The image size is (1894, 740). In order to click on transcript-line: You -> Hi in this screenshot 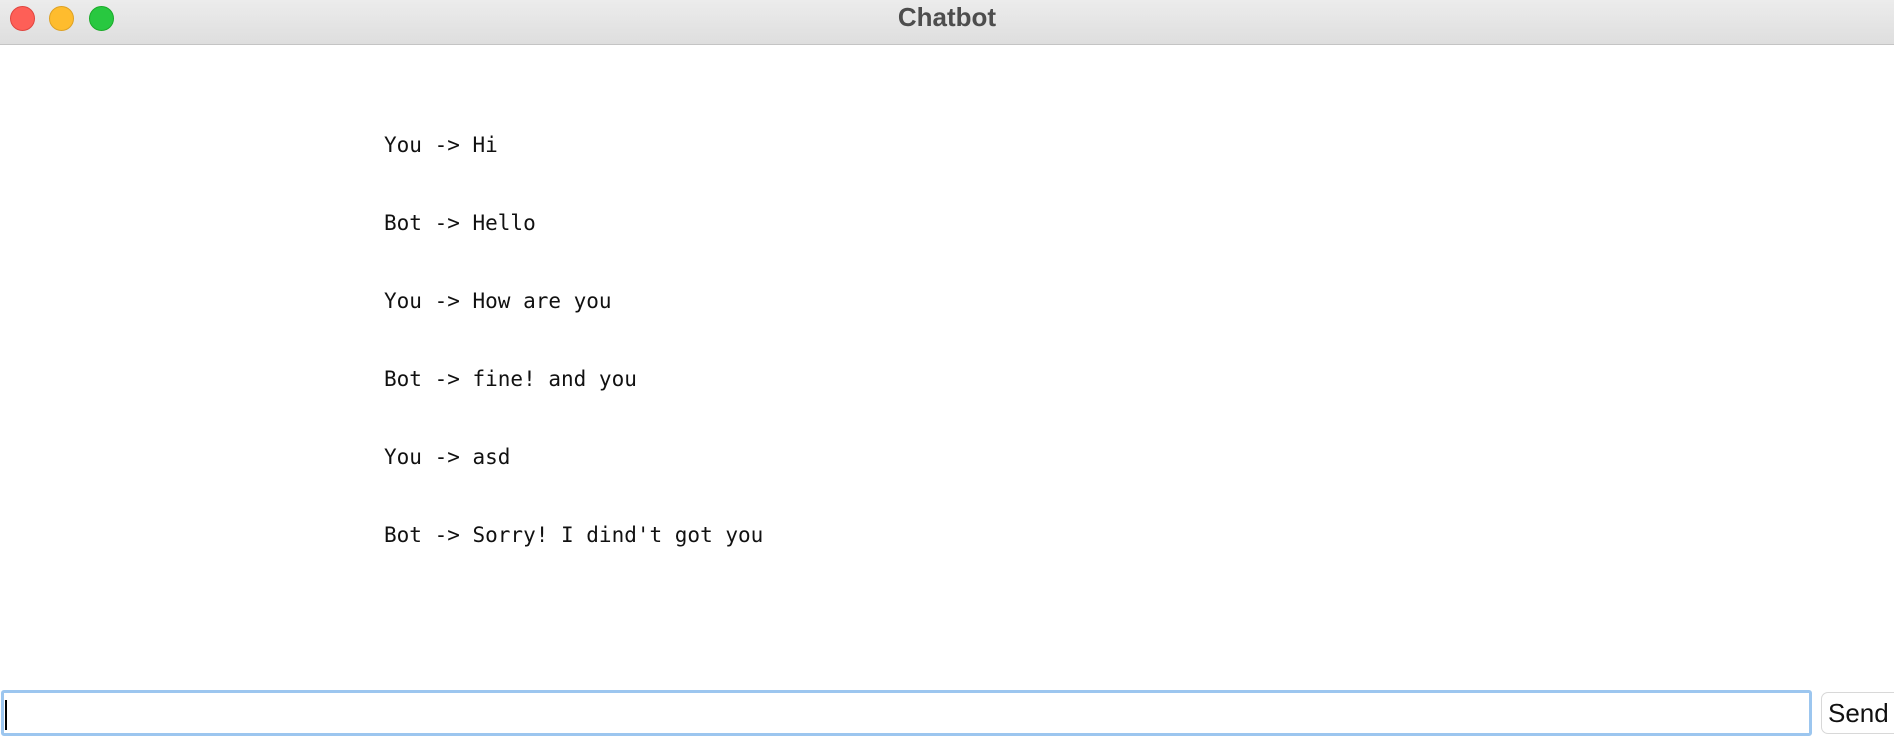, I will do `click(441, 145)`.